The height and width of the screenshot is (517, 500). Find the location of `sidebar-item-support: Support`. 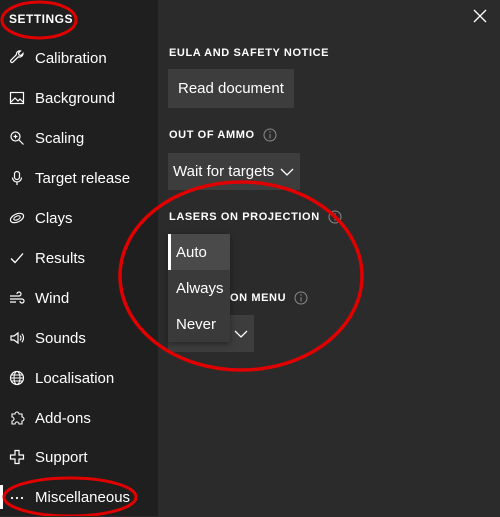

sidebar-item-support: Support is located at coordinates (79, 457).